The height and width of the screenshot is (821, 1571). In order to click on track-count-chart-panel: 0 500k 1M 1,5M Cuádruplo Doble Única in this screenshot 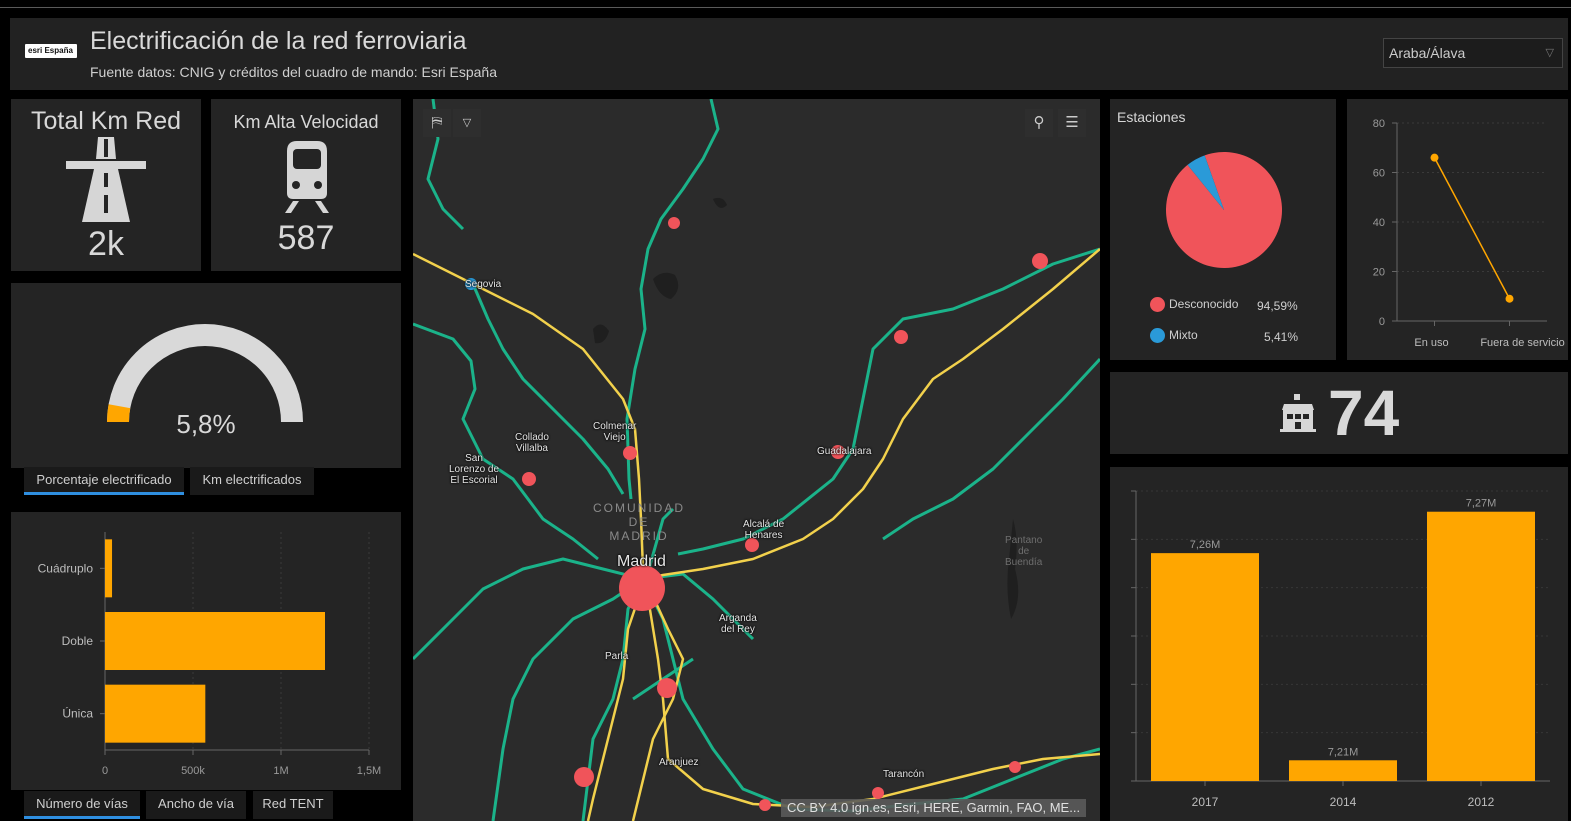, I will do `click(206, 651)`.